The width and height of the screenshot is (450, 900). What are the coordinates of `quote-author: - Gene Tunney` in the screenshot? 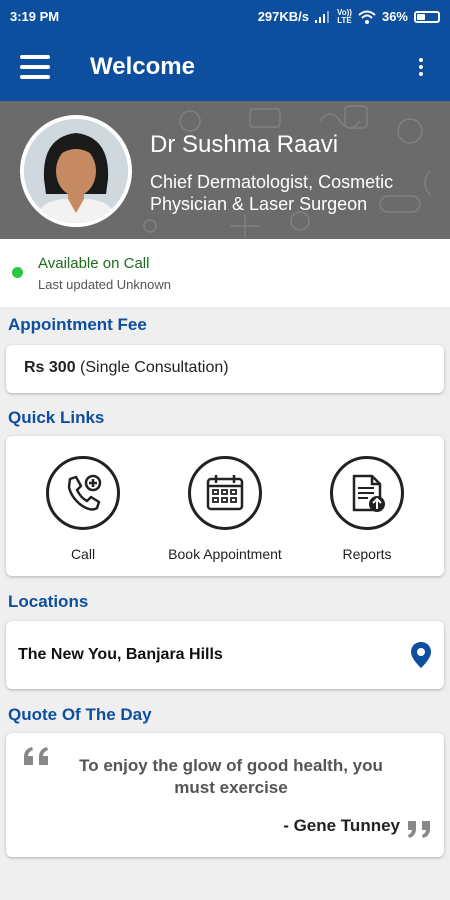 It's located at (341, 825).